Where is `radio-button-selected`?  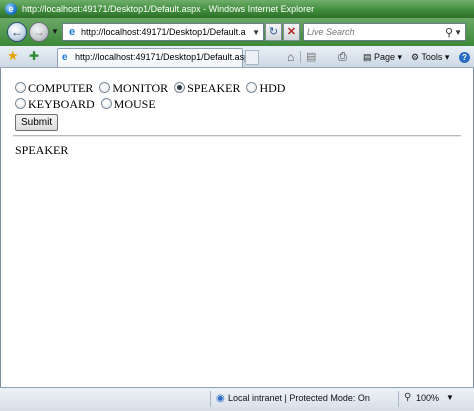
radio-button-selected is located at coordinates (180, 87).